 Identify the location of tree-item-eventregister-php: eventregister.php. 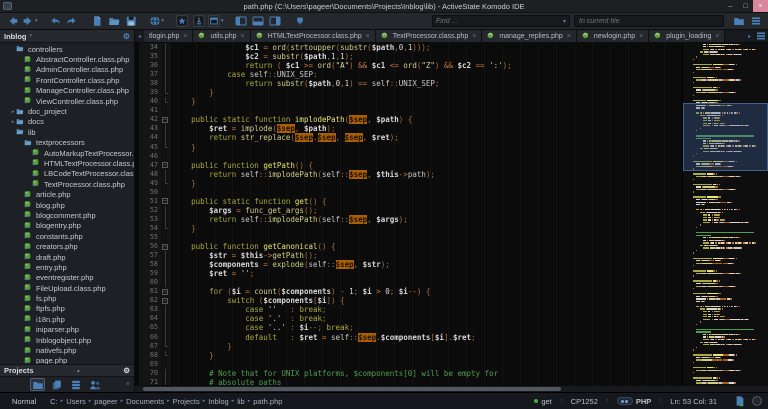
(67, 278).